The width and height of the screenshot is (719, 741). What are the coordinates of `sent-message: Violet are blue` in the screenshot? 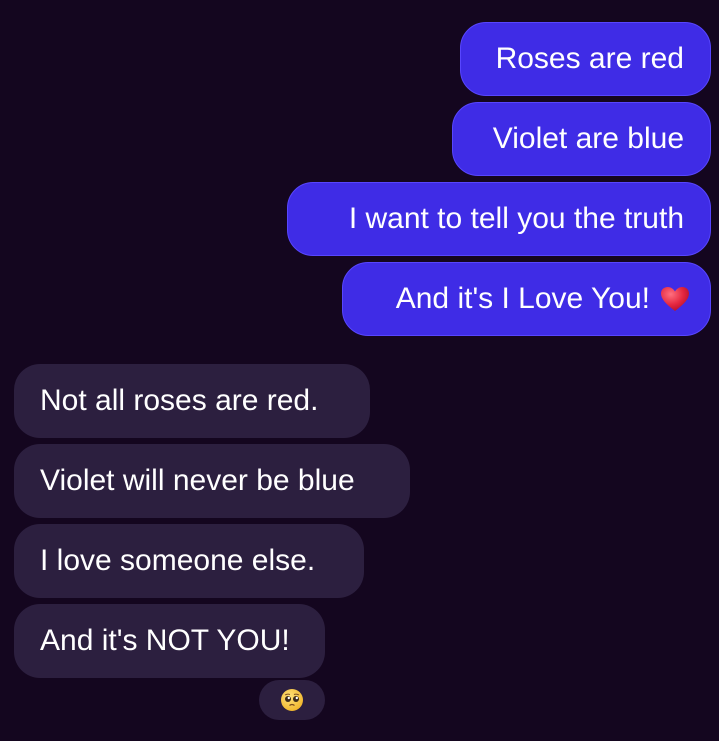 It's located at (581, 139).